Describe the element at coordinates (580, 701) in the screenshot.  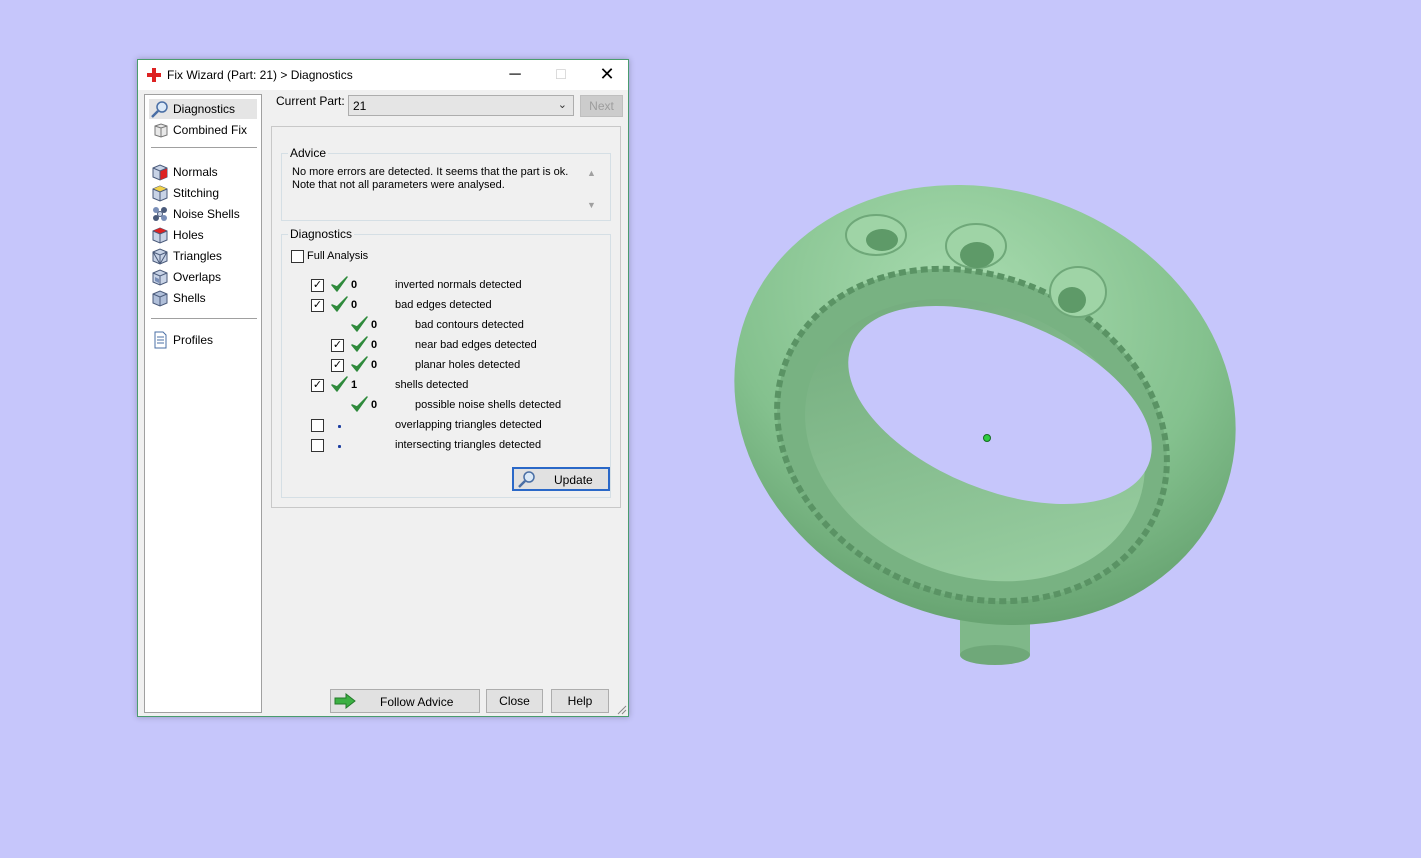
I see `help-button: Help` at that location.